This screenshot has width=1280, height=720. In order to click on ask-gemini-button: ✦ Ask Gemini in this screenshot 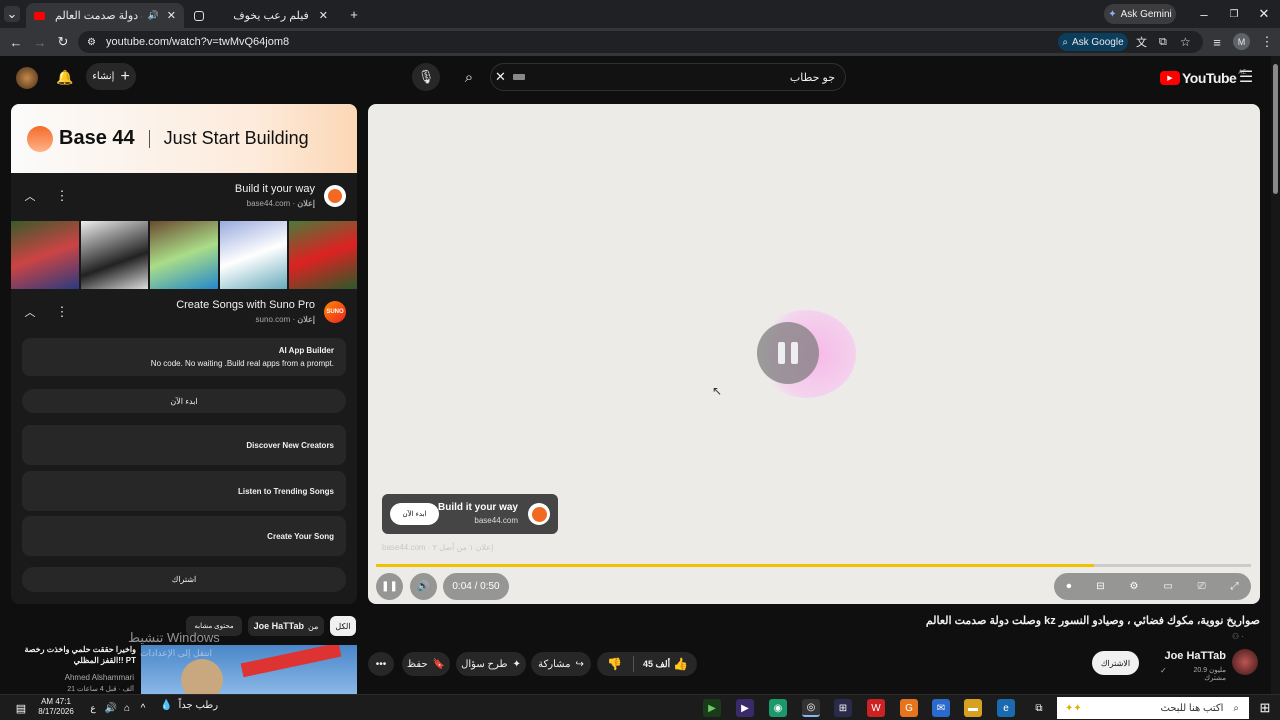, I will do `click(1140, 14)`.